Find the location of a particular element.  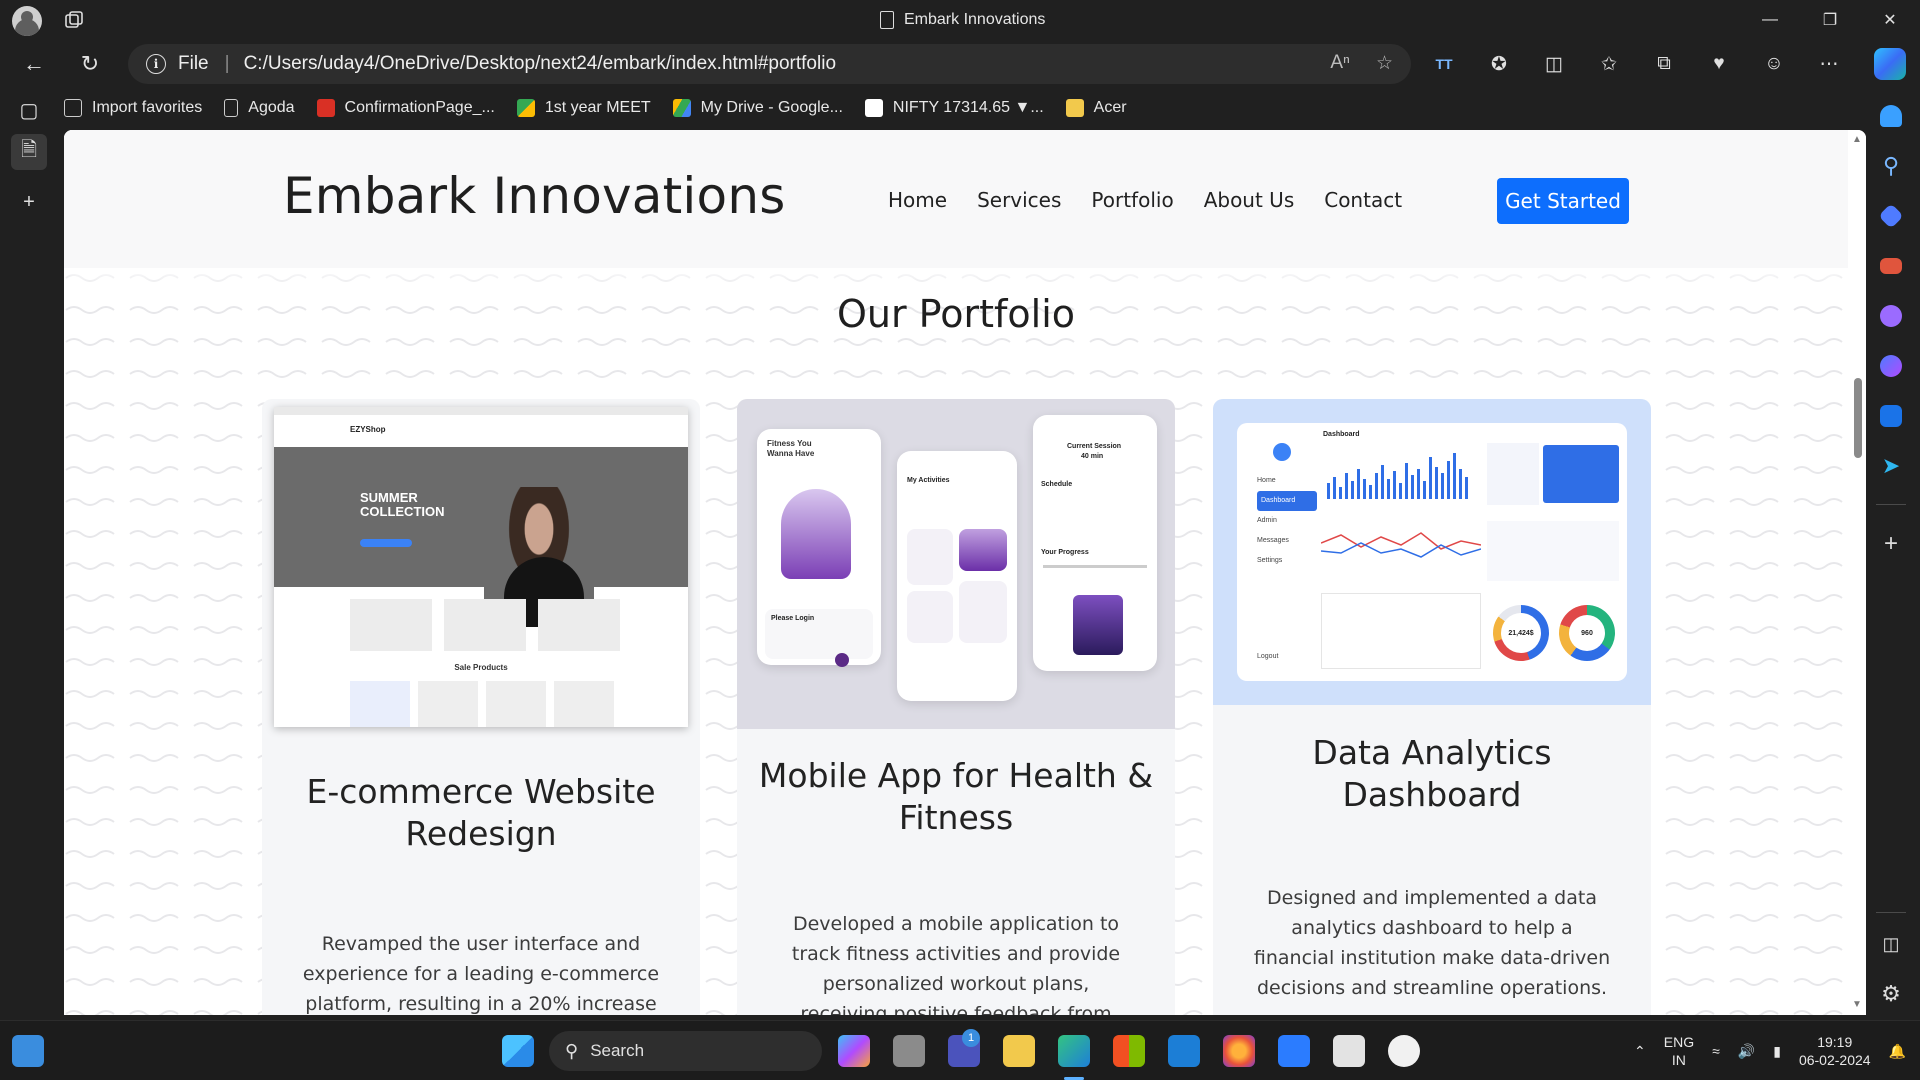

nav-services: Services is located at coordinates (1019, 200).